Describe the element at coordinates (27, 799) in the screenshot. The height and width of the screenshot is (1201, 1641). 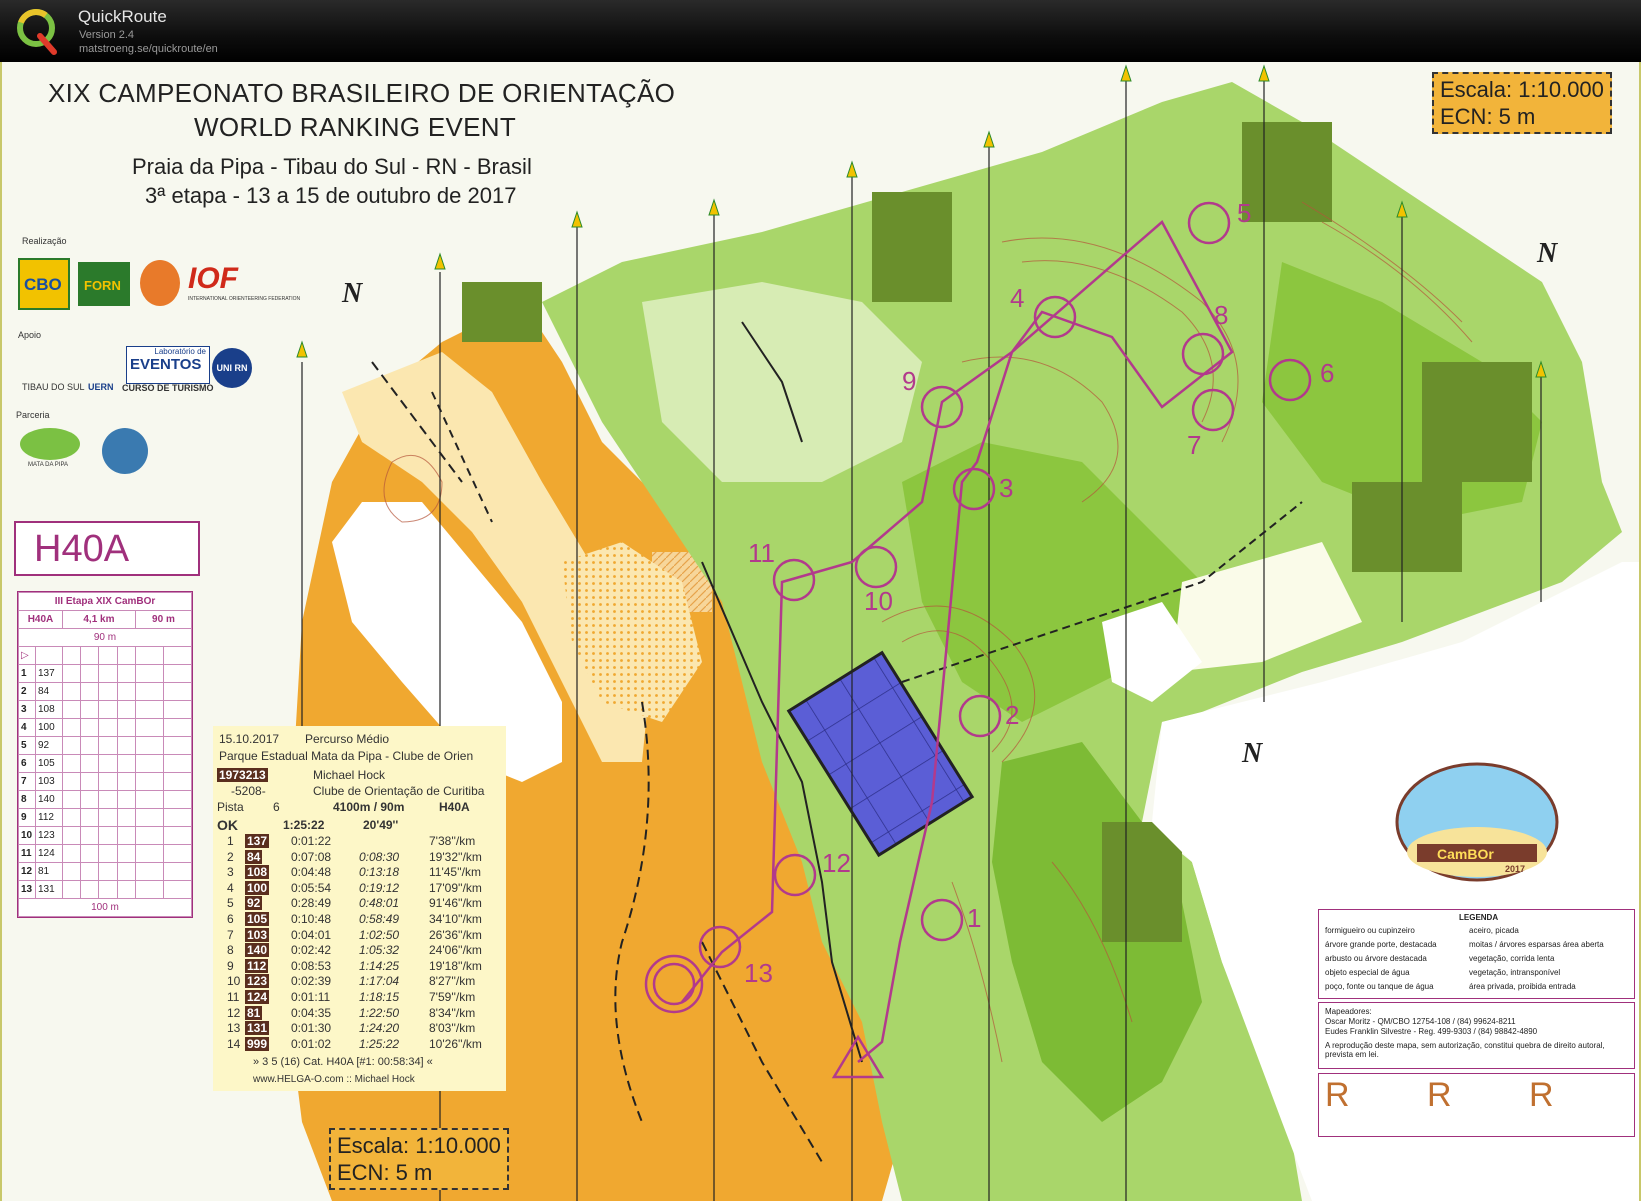
I see `desc-number: 8` at that location.